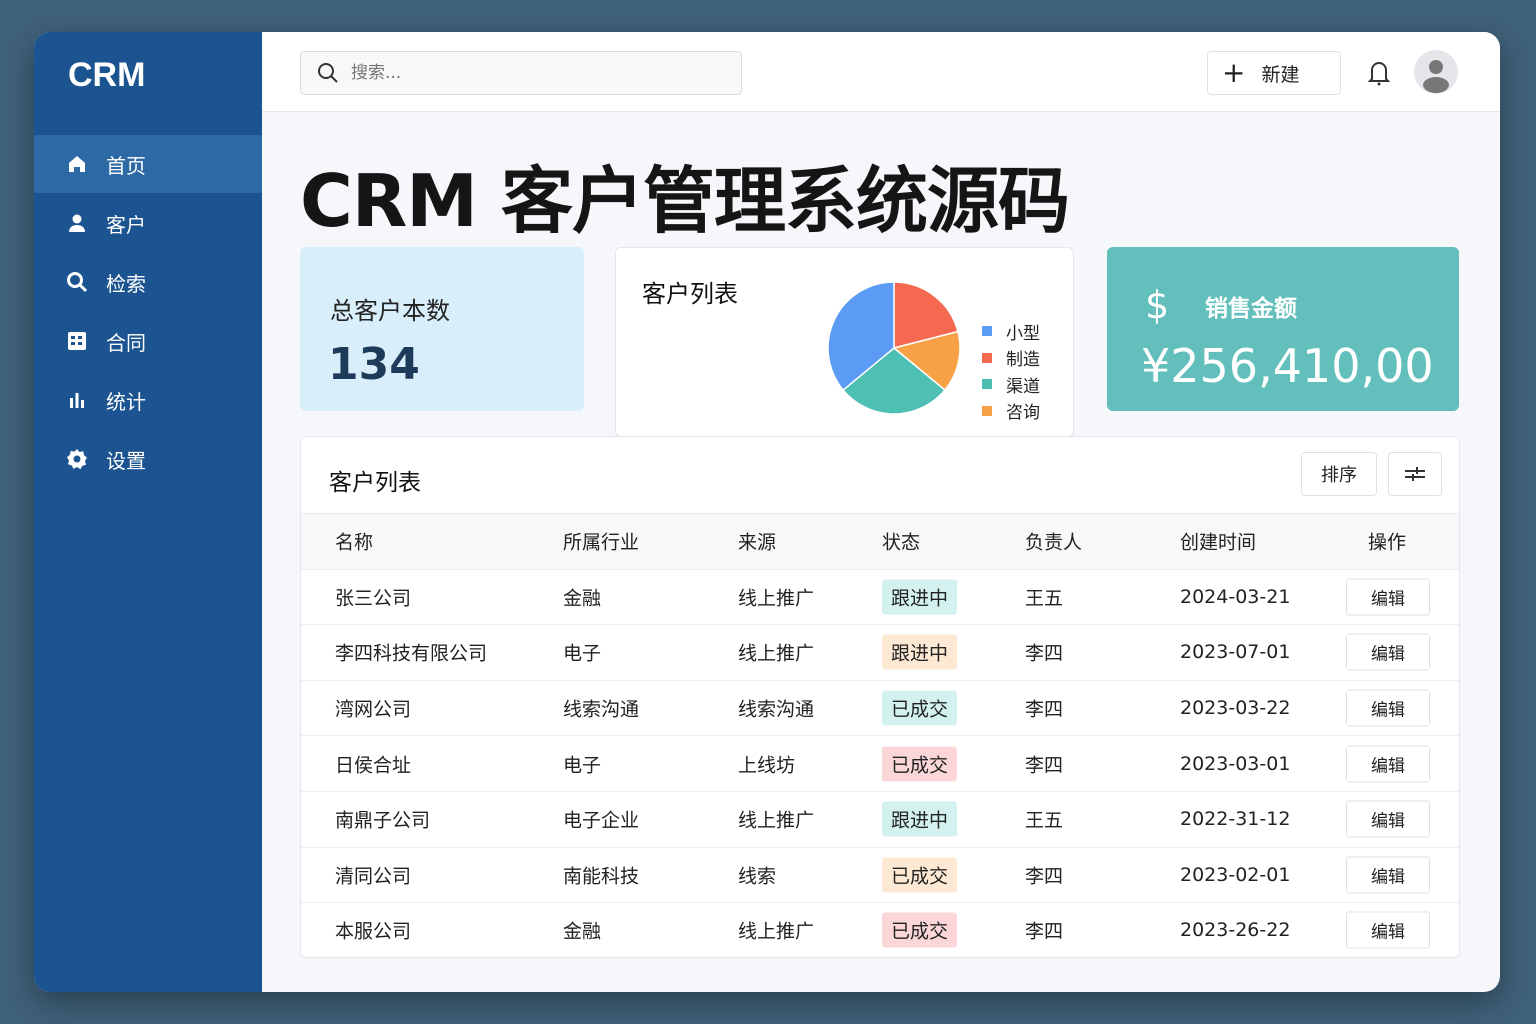  I want to click on sidebar-item-label: 客户, so click(126, 224).